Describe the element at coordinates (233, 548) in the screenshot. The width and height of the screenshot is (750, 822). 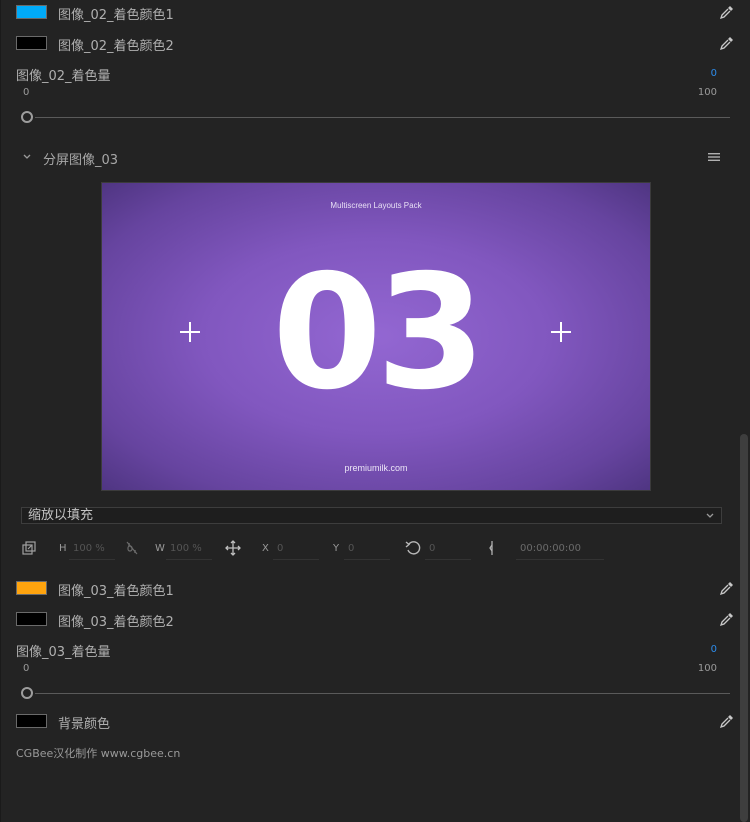
I see `move-icon` at that location.